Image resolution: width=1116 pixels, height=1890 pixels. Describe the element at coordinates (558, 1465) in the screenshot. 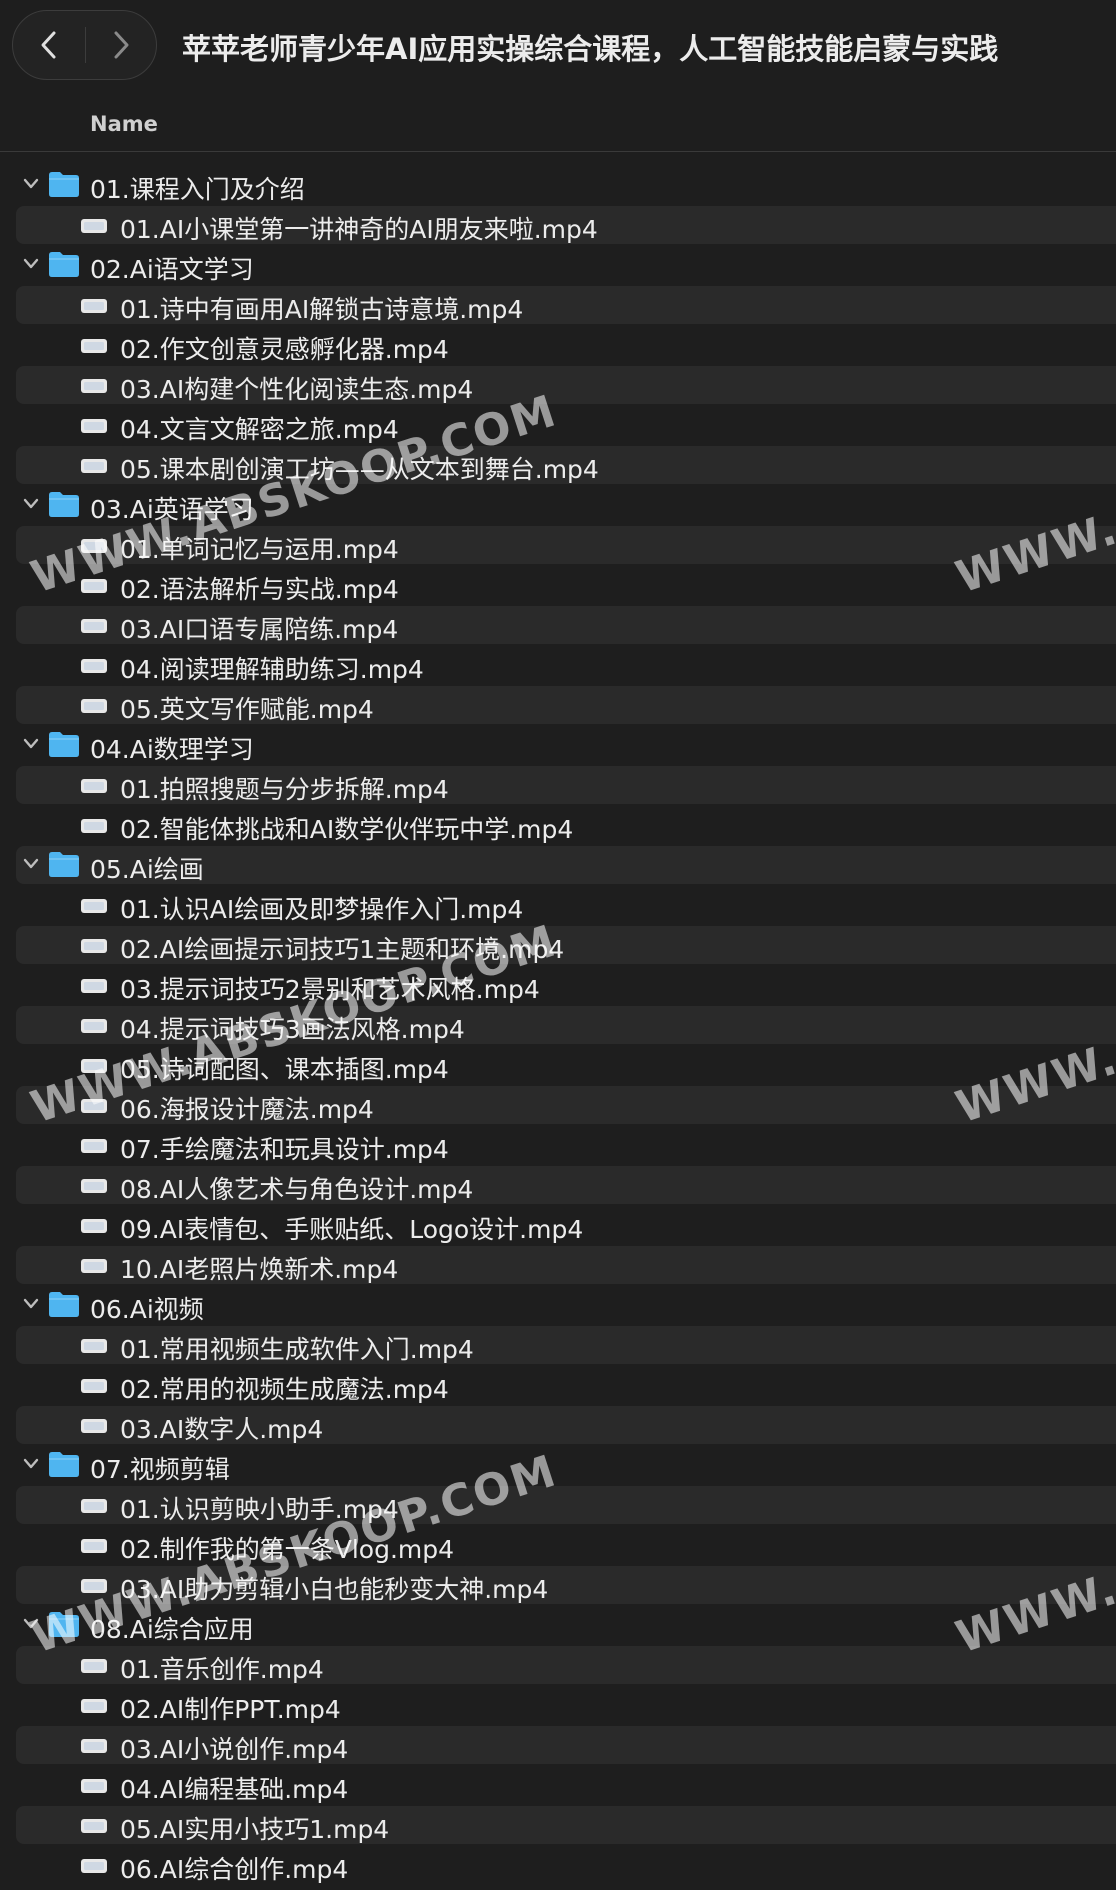

I see `folder-row: 07.视频剪辑` at that location.